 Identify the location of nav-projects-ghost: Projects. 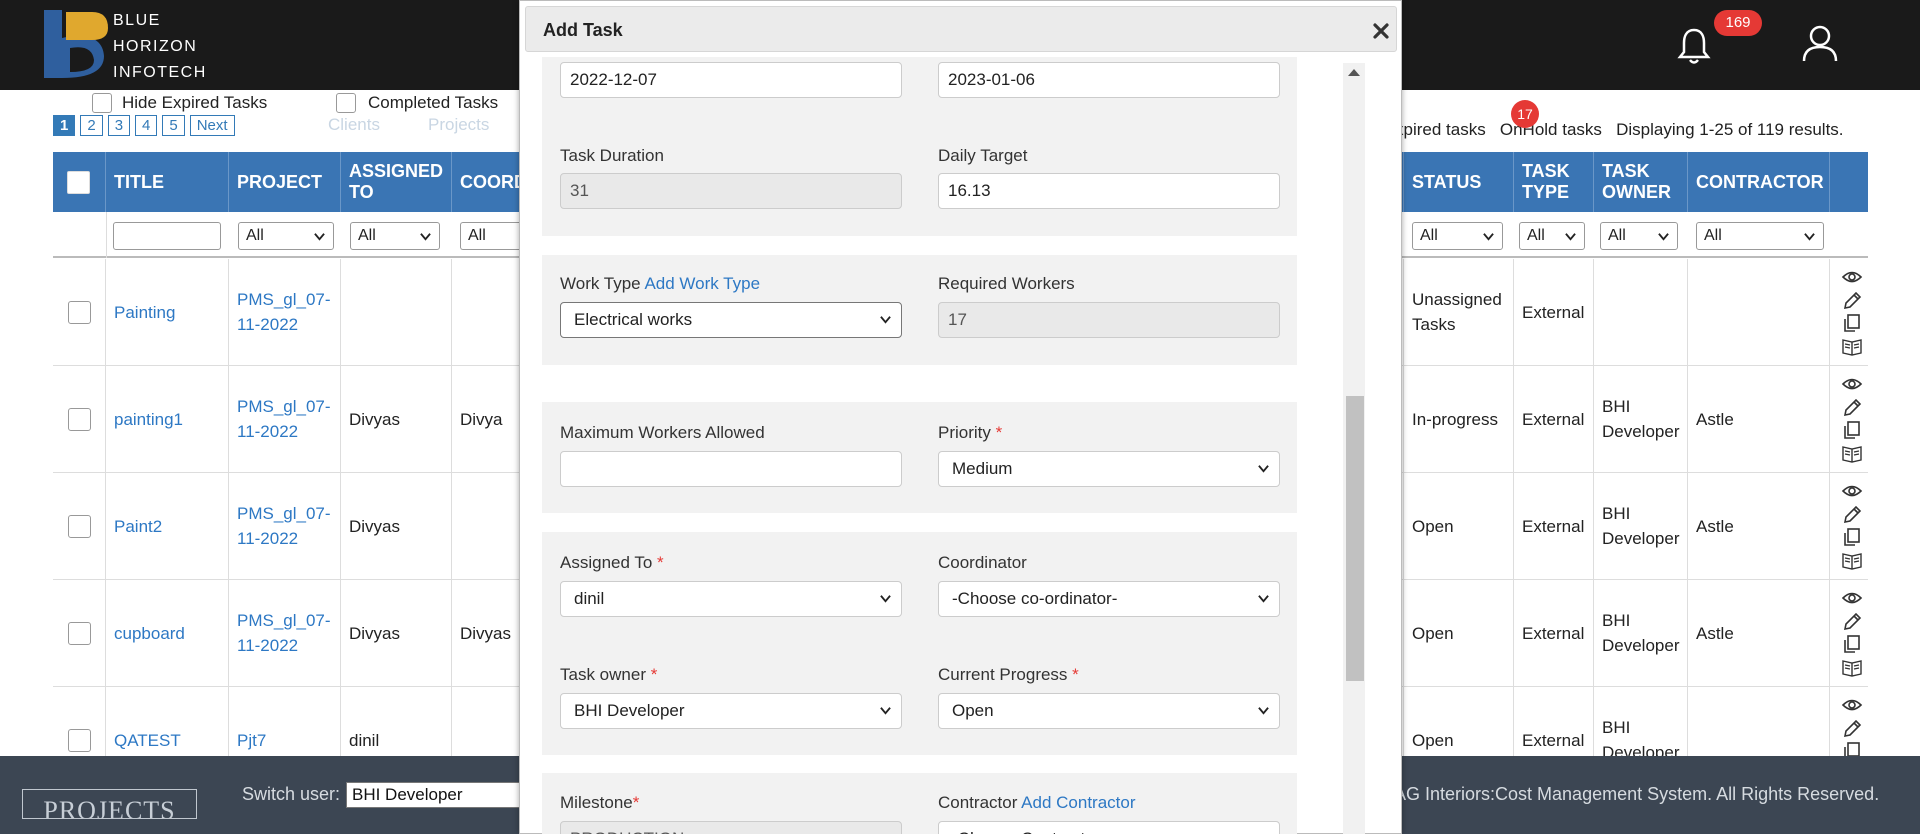
(459, 124).